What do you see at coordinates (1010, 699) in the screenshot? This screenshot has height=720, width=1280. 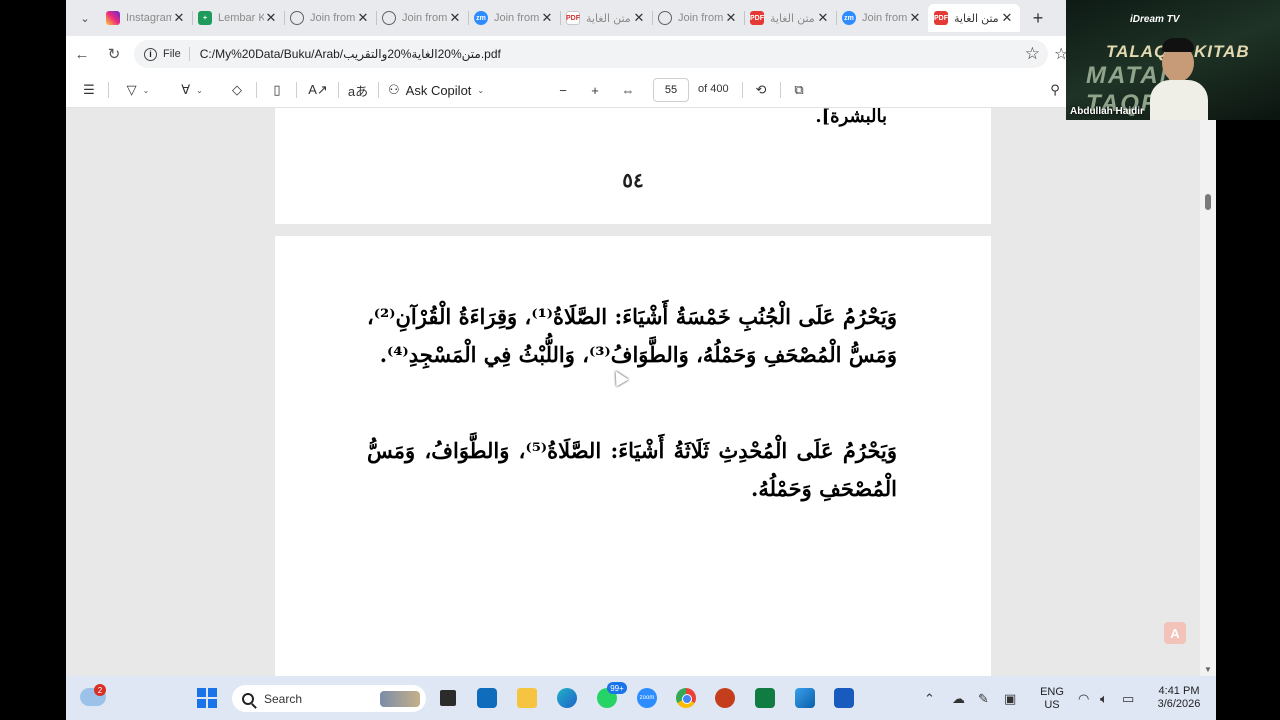 I see `notification-tray-icon: ▣` at bounding box center [1010, 699].